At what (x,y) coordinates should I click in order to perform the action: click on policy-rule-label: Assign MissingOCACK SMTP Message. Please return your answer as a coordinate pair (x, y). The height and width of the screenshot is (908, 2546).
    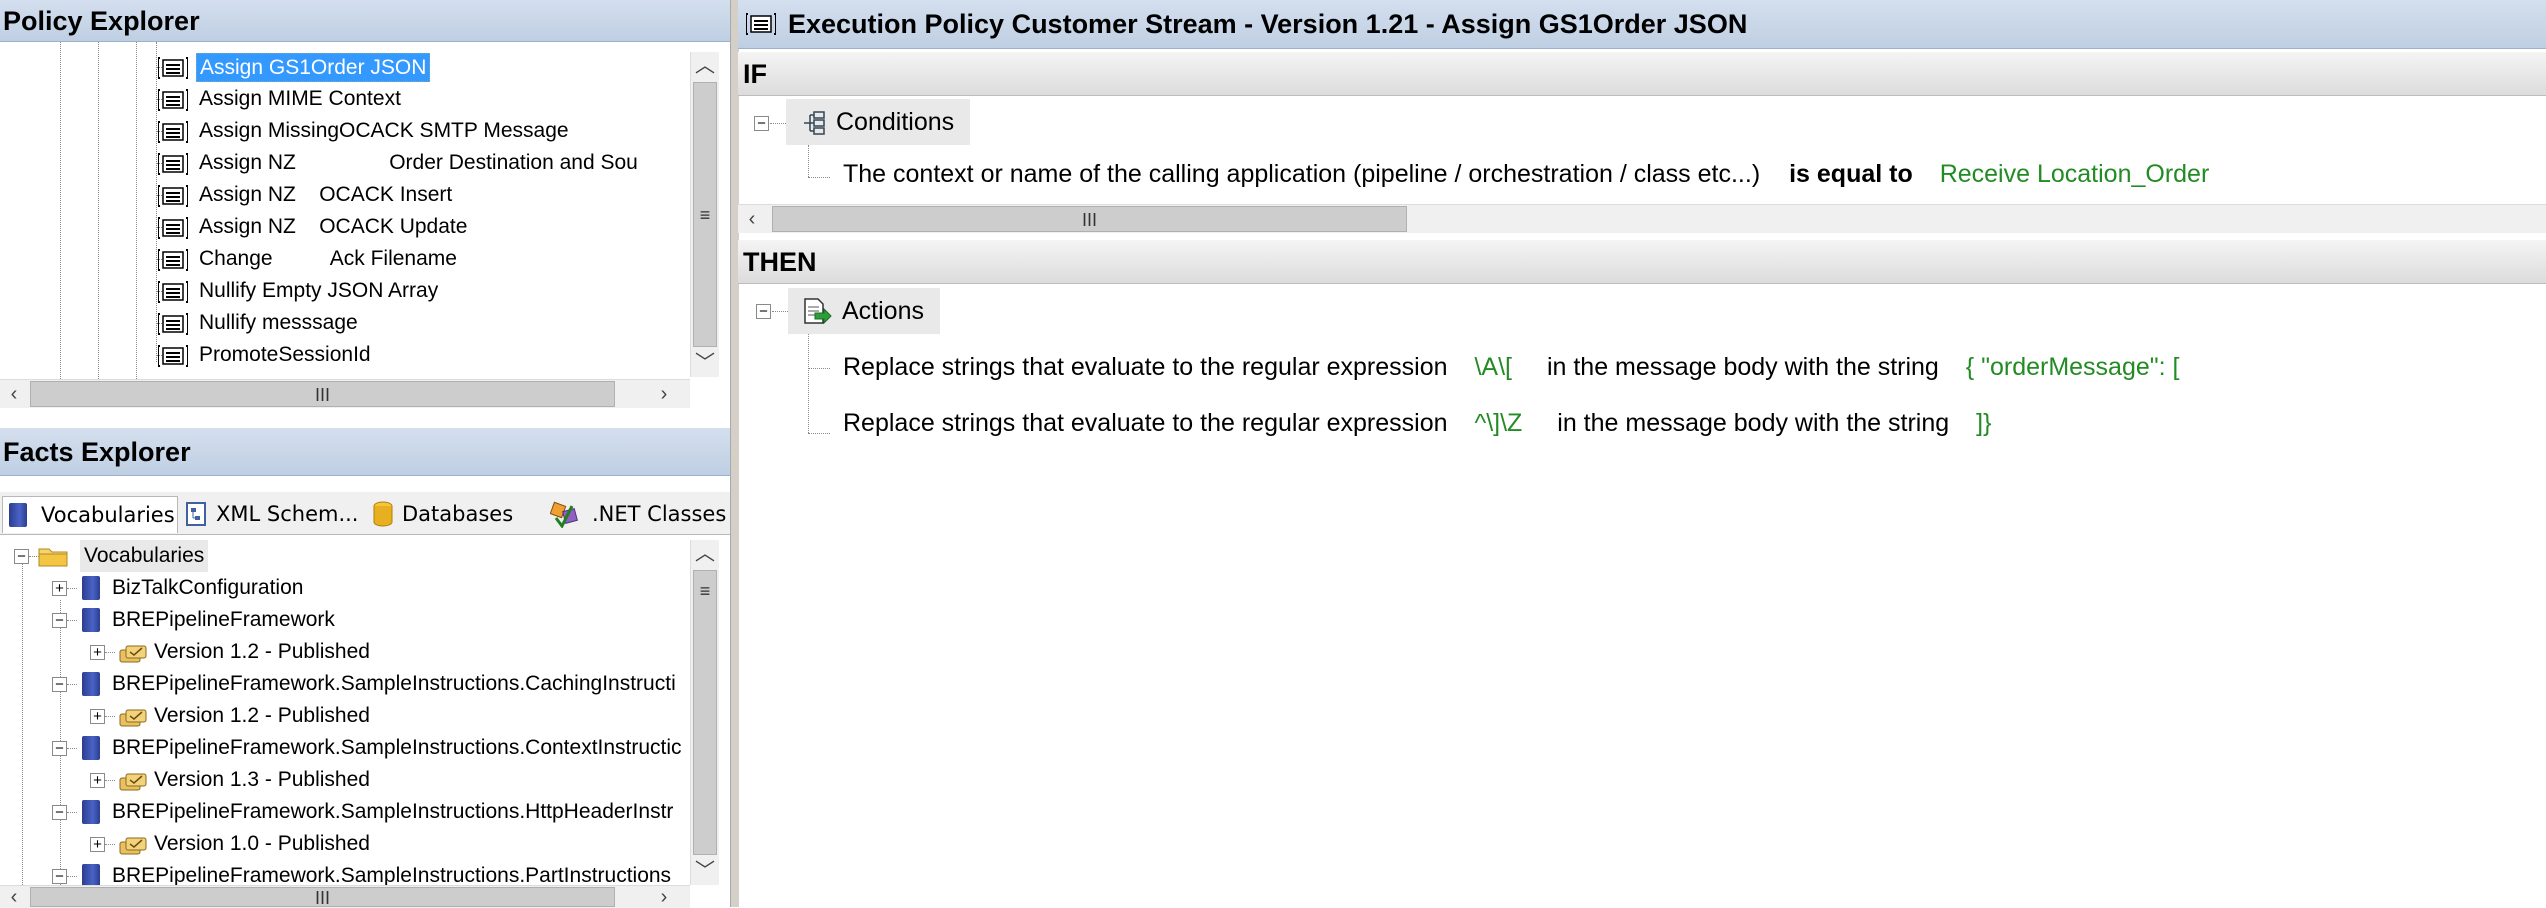
    Looking at the image, I should click on (384, 131).